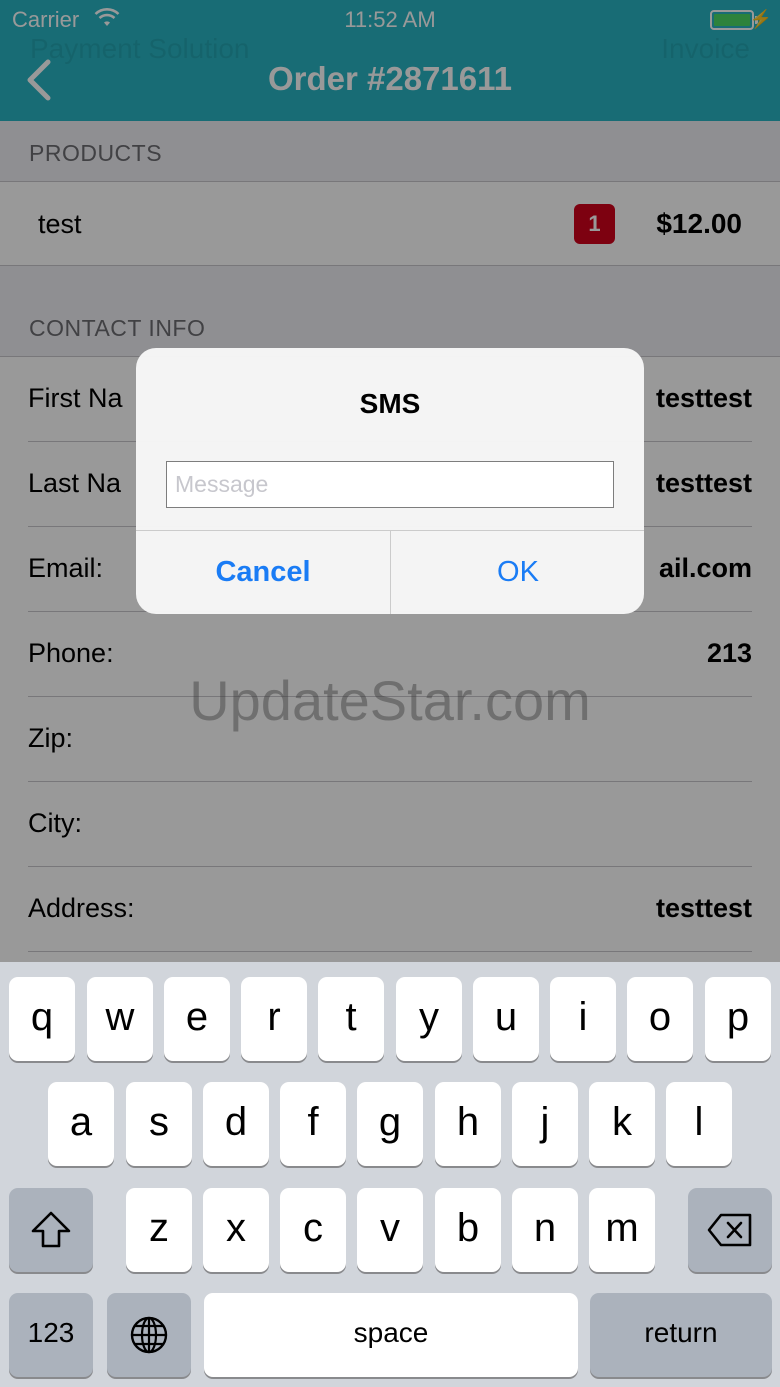 The width and height of the screenshot is (780, 1387). I want to click on key-f: f, so click(313, 1124).